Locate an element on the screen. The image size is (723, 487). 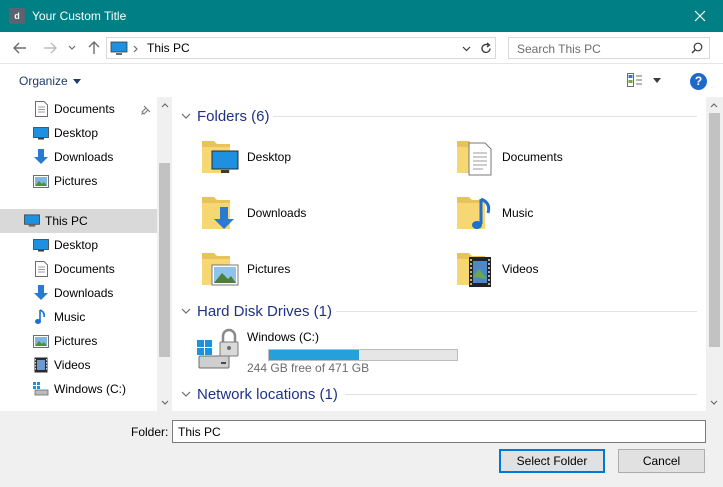
group-header-label: Network locations (1) is located at coordinates (267, 394).